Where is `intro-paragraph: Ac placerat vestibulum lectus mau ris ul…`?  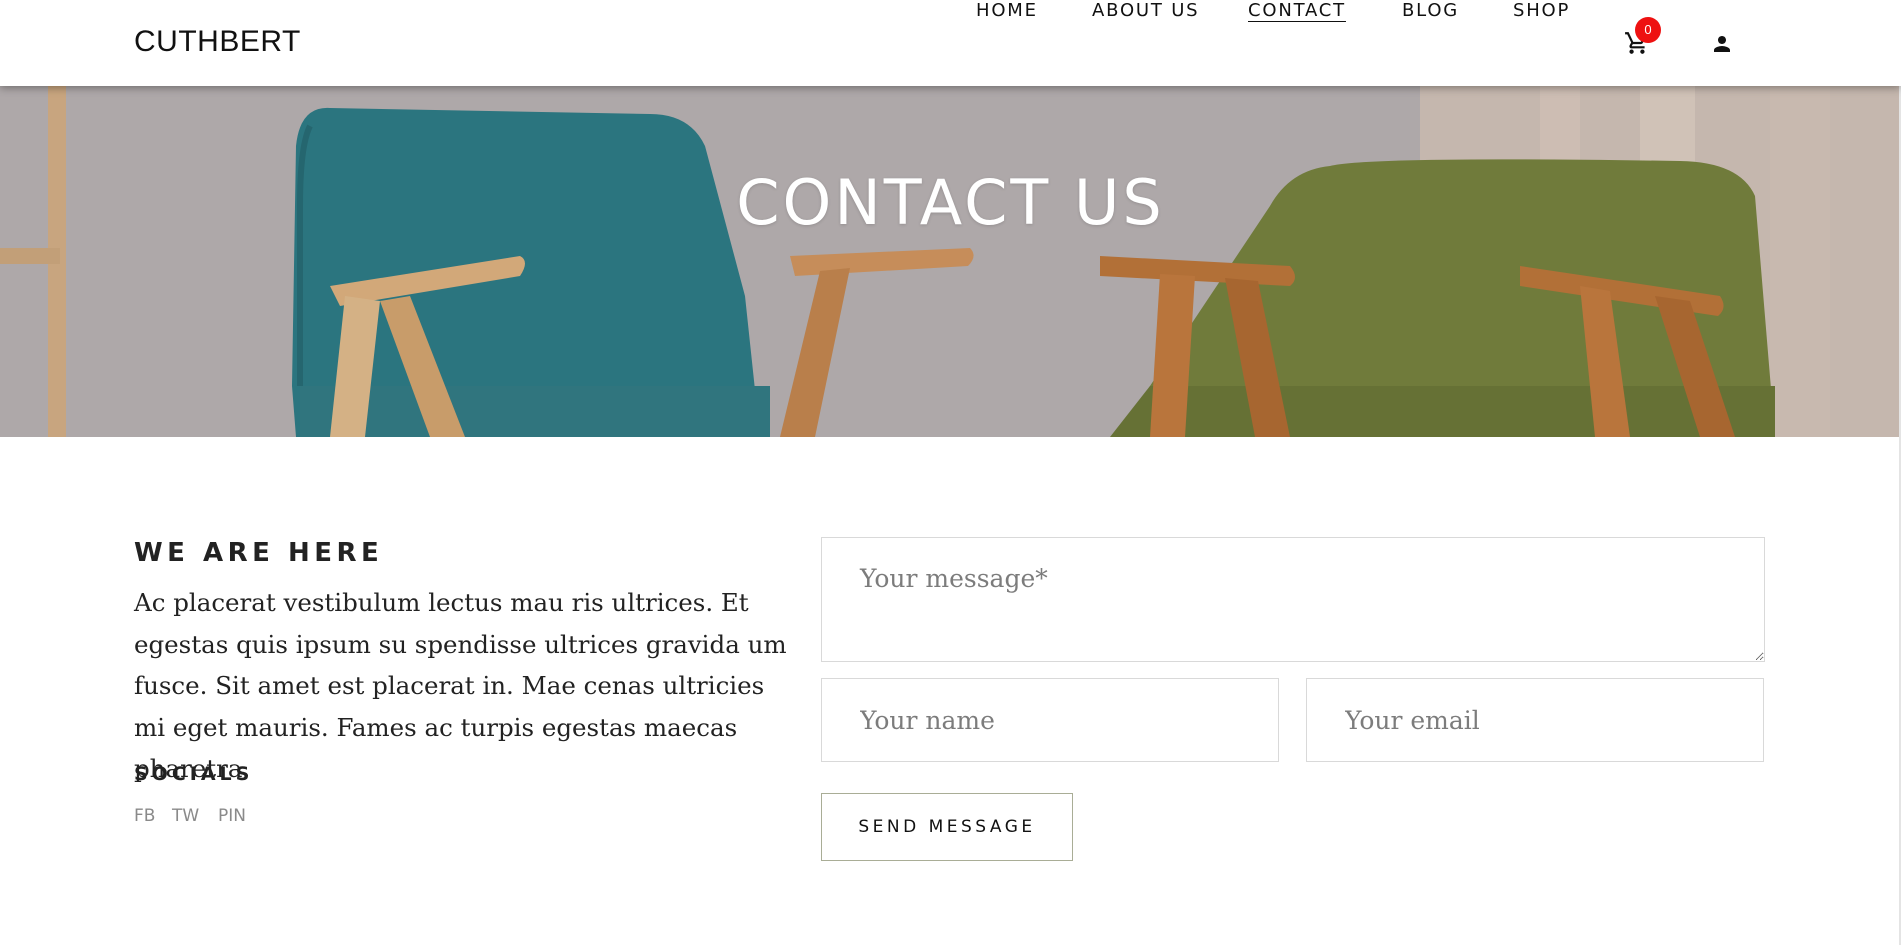
intro-paragraph: Ac placerat vestibulum lectus mau ris ul… is located at coordinates (460, 685).